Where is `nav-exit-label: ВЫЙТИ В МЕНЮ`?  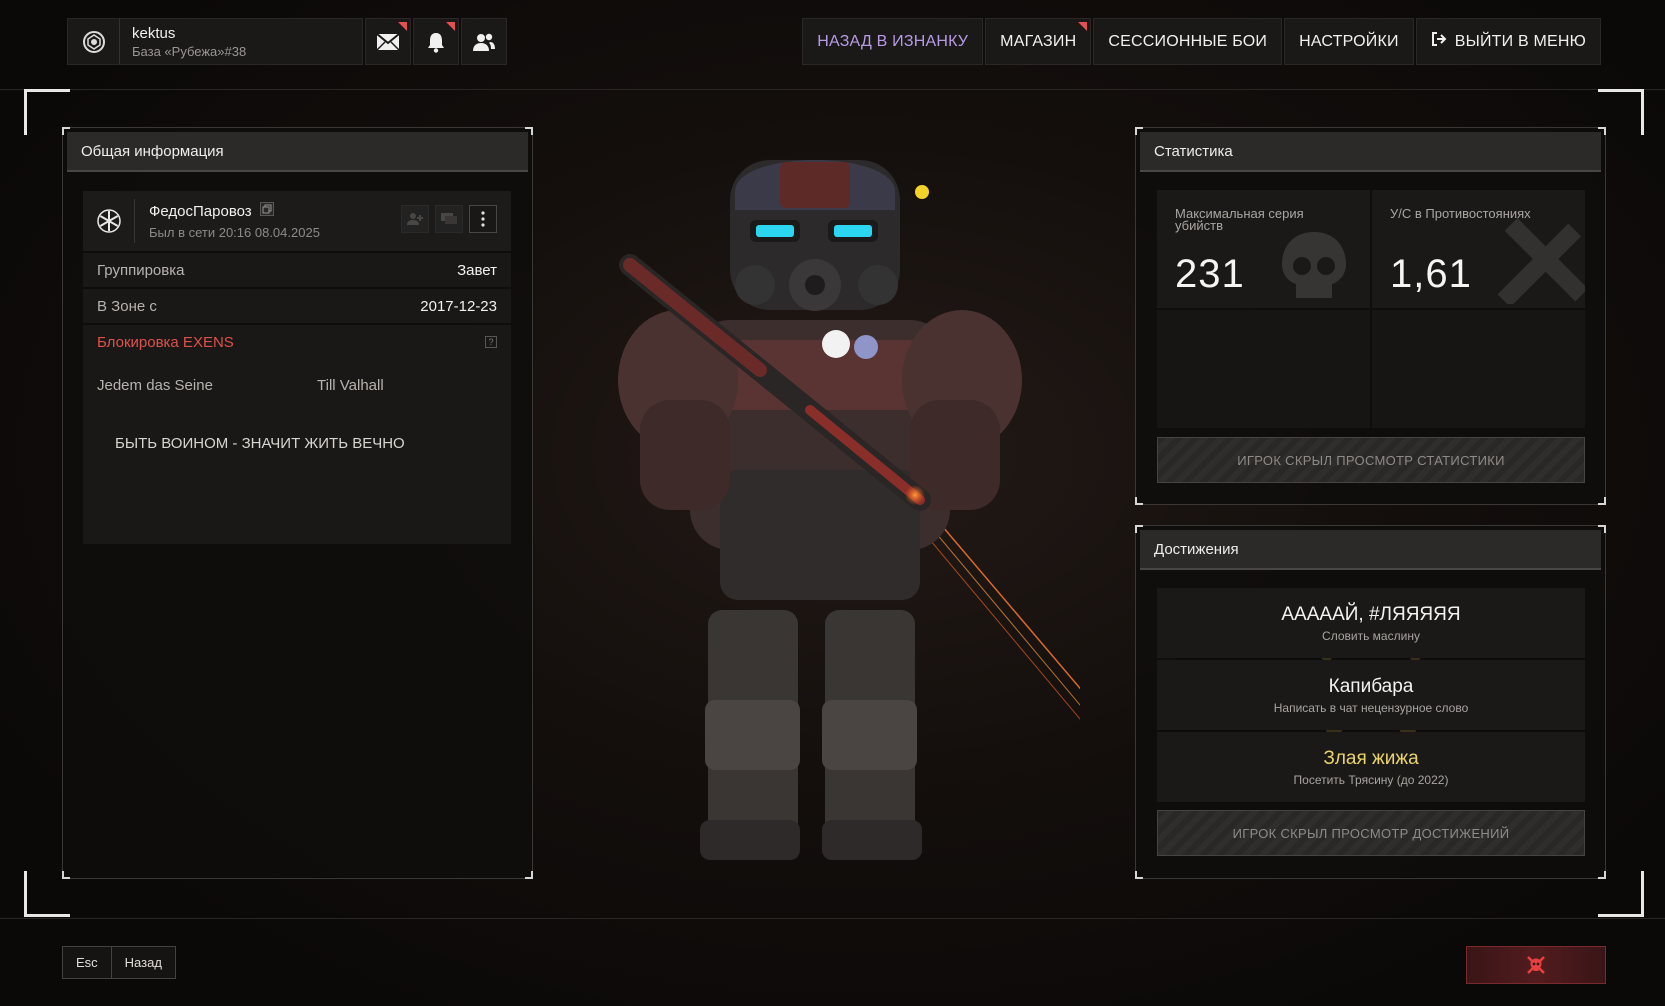 nav-exit-label: ВЫЙТИ В МЕНЮ is located at coordinates (1520, 41).